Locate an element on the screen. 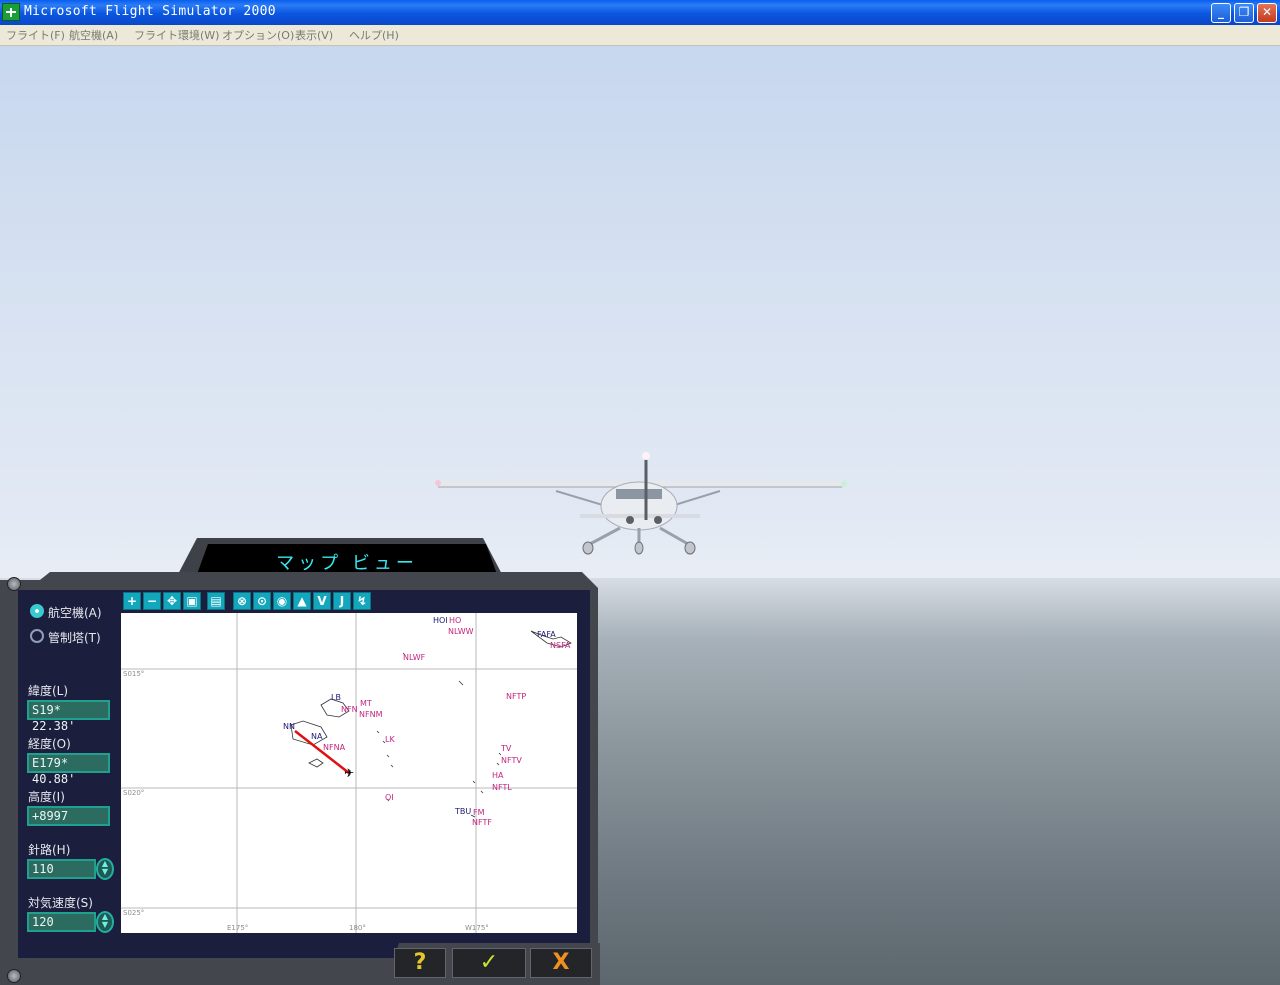 The width and height of the screenshot is (1280, 985). grid-label: 180° is located at coordinates (357, 928).